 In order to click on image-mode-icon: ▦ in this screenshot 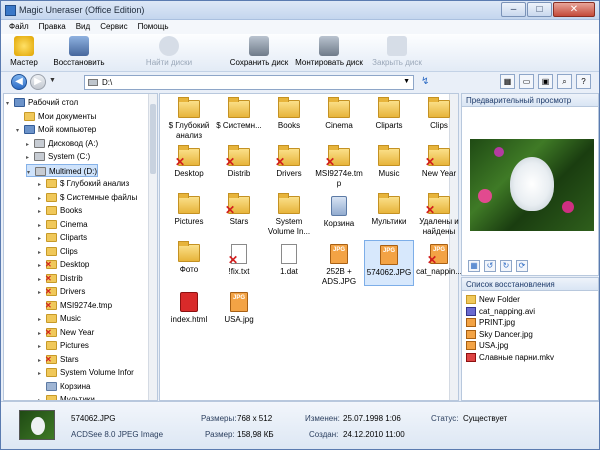, I will do `click(474, 266)`.